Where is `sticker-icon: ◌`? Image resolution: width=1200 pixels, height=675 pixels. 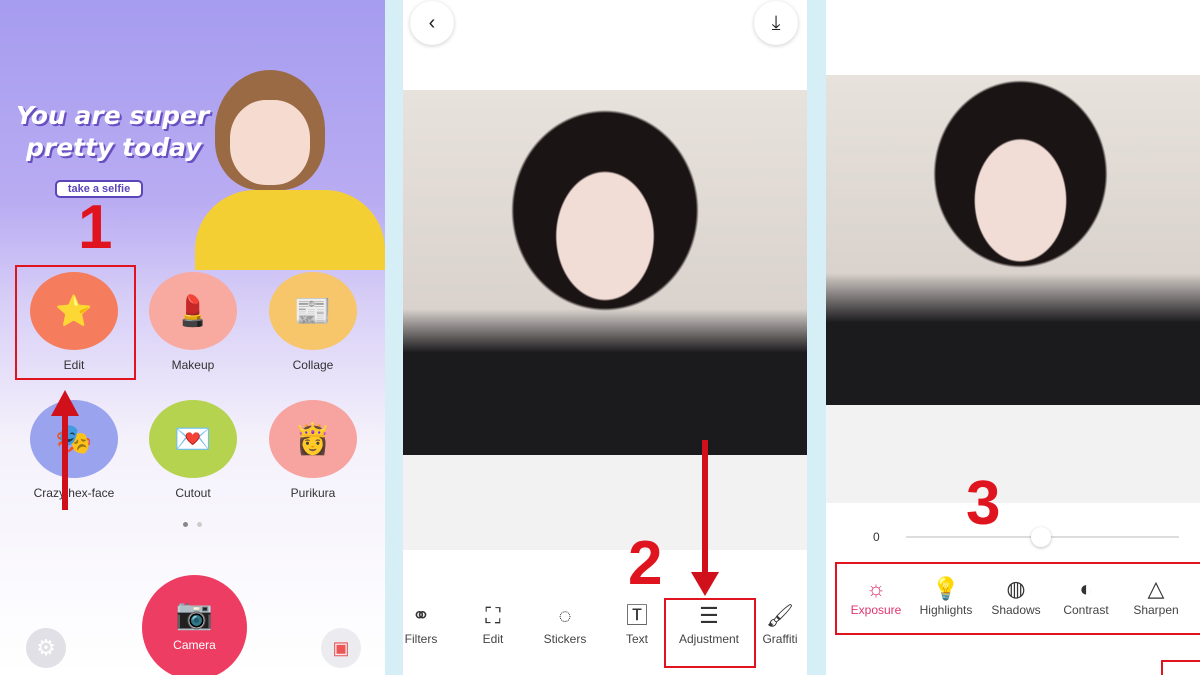 sticker-icon: ◌ is located at coordinates (565, 615).